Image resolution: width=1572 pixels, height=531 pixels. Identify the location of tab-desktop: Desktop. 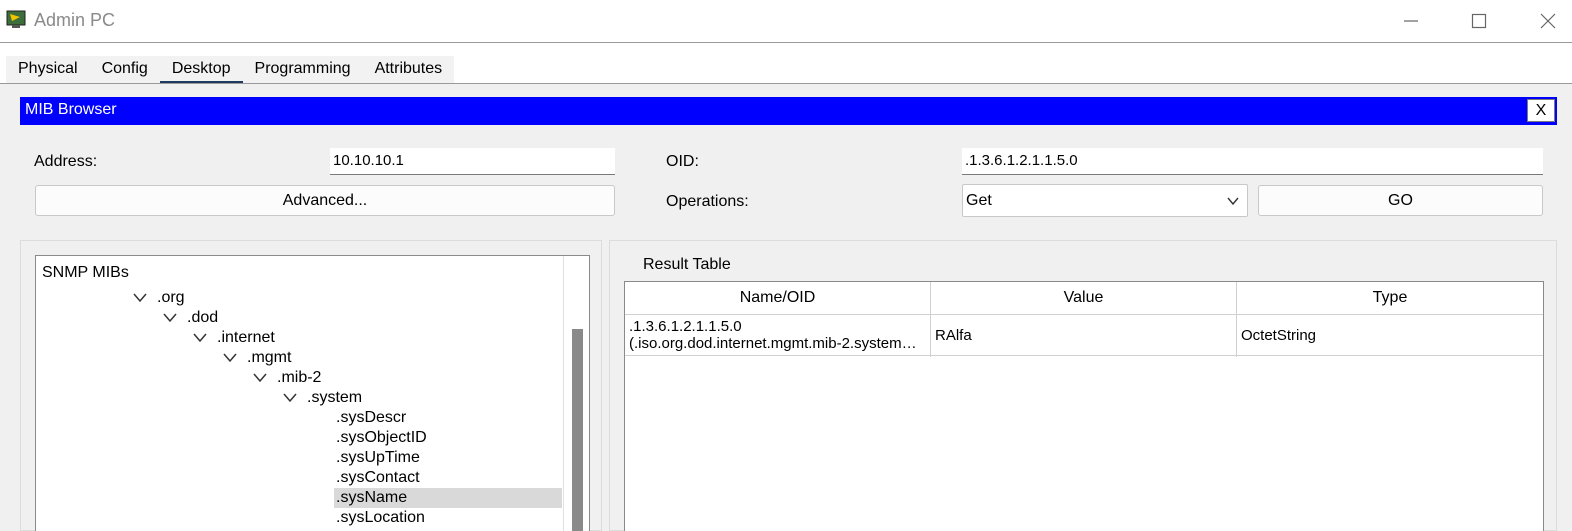
(201, 70).